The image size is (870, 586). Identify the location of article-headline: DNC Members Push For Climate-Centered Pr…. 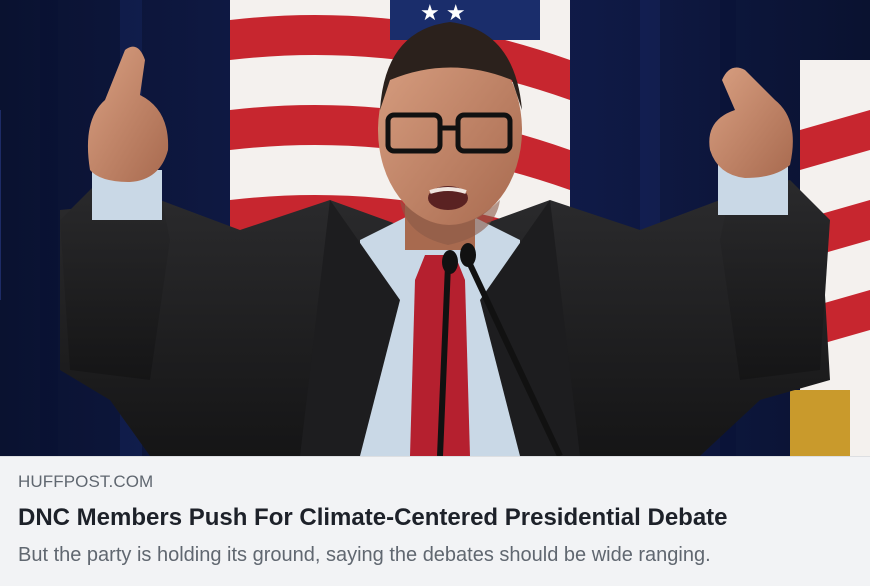
(435, 519).